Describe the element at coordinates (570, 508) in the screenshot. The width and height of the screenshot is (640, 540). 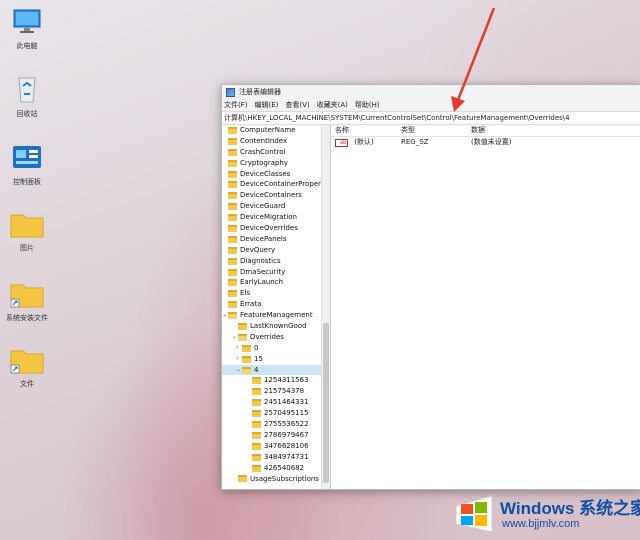
I see `watermark-brand: Windows 系统之家` at that location.